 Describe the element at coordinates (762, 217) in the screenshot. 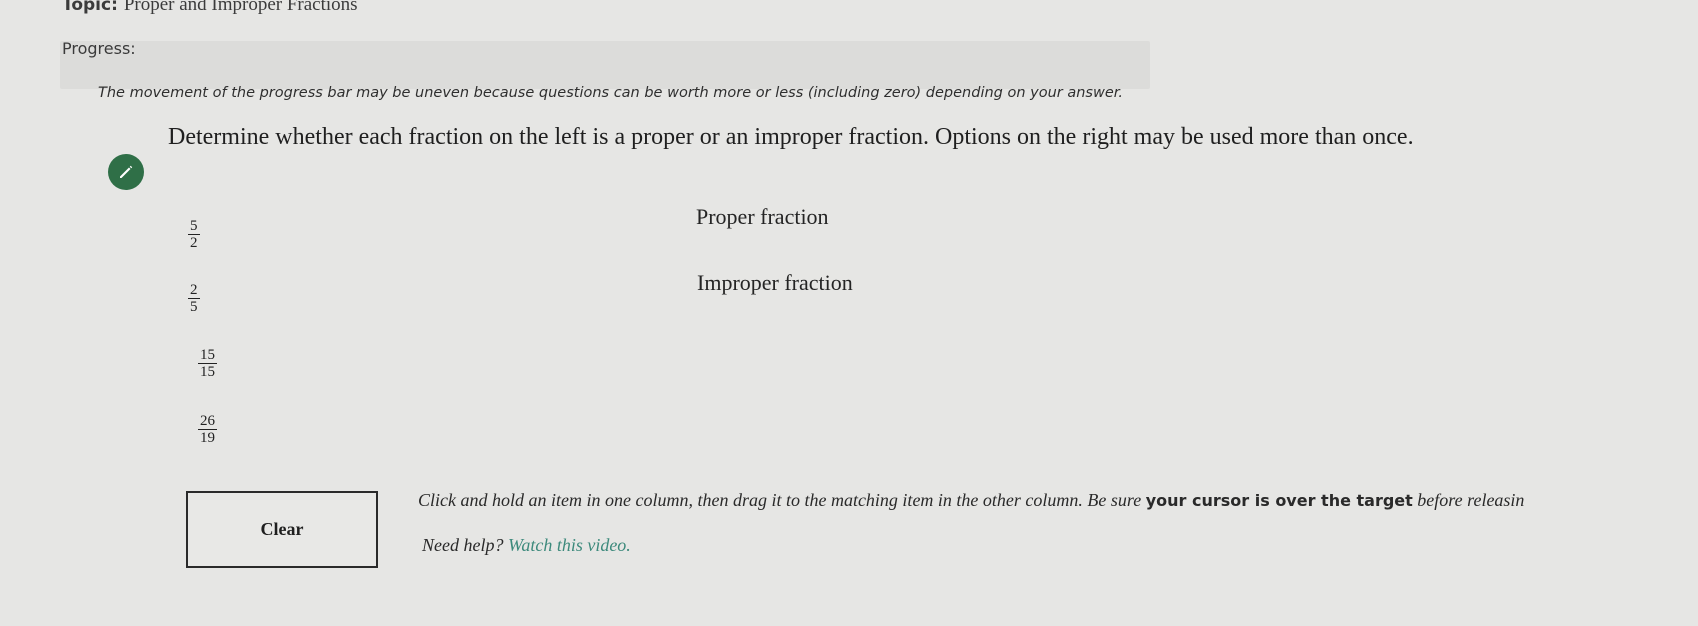

I see `option-proper-fraction: Proper fraction` at that location.